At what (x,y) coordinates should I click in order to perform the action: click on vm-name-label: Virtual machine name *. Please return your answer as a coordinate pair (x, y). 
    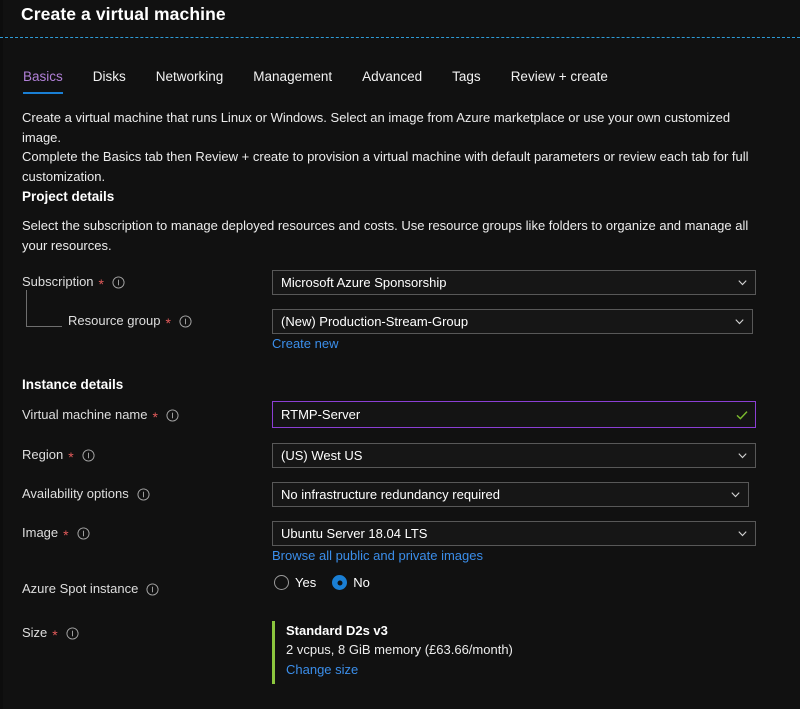
    Looking at the image, I should click on (100, 416).